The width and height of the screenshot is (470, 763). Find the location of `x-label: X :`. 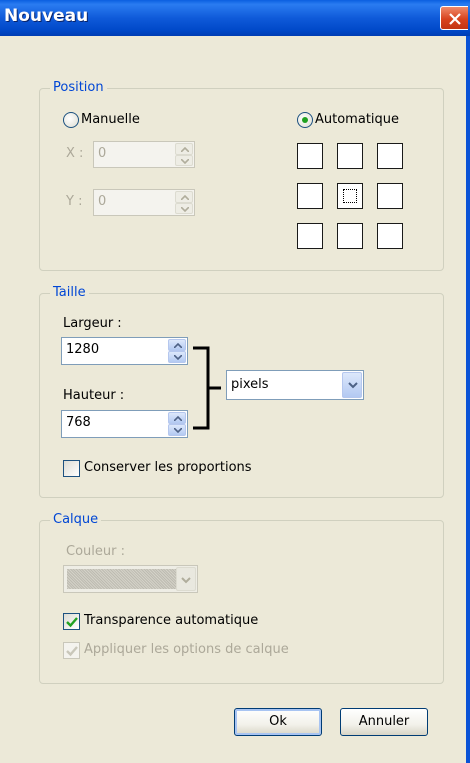

x-label: X : is located at coordinates (75, 153).